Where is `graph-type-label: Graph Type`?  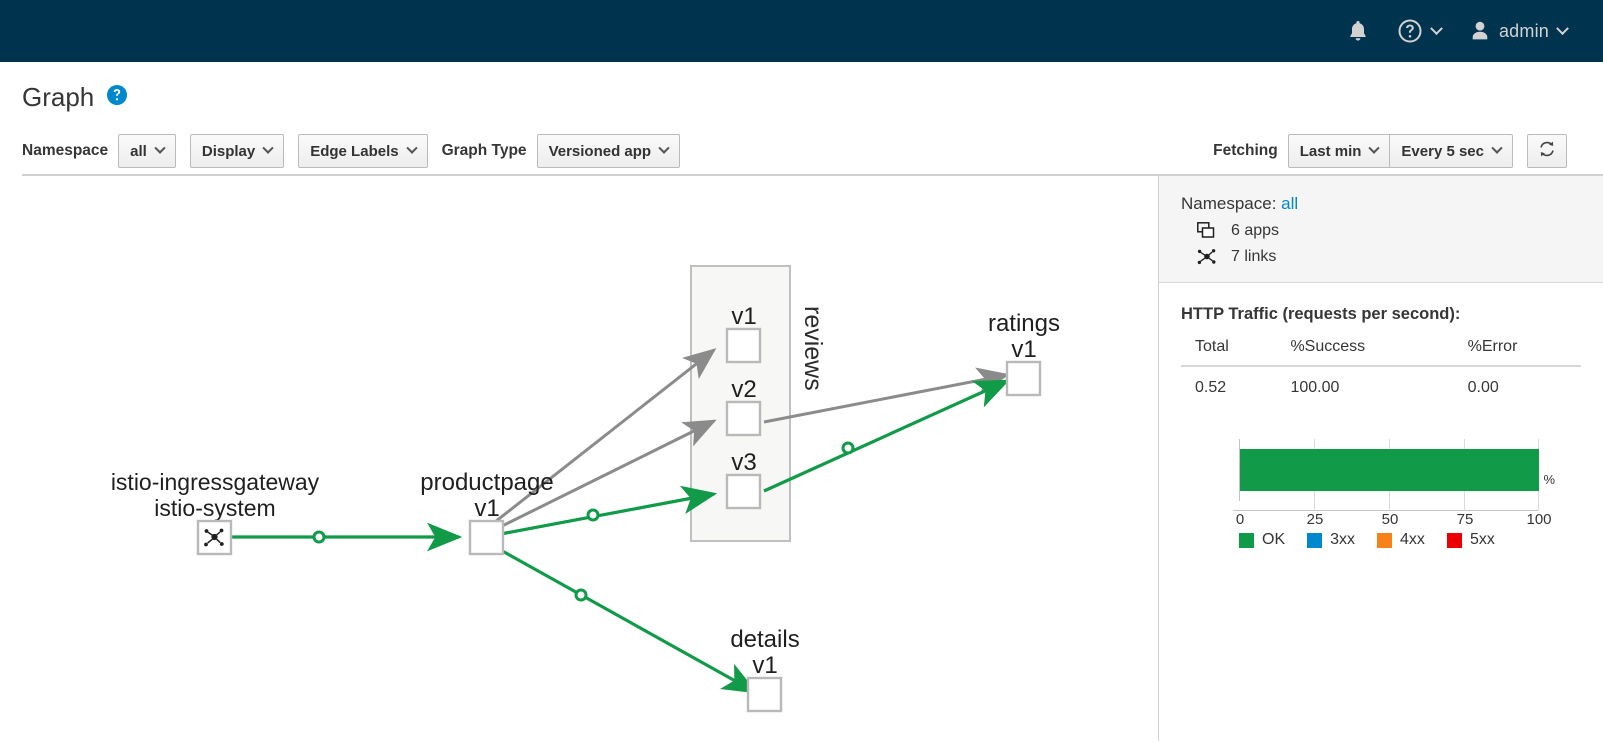 graph-type-label: Graph Type is located at coordinates (484, 150).